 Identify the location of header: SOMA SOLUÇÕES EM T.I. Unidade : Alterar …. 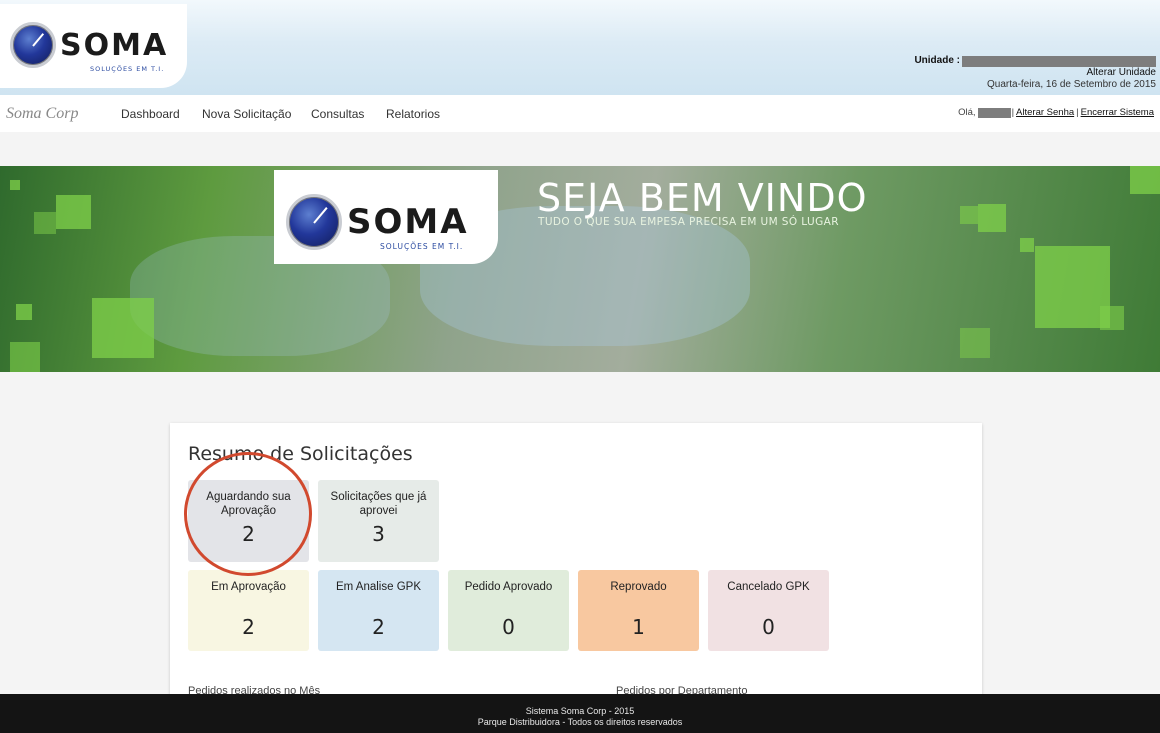
(580, 47).